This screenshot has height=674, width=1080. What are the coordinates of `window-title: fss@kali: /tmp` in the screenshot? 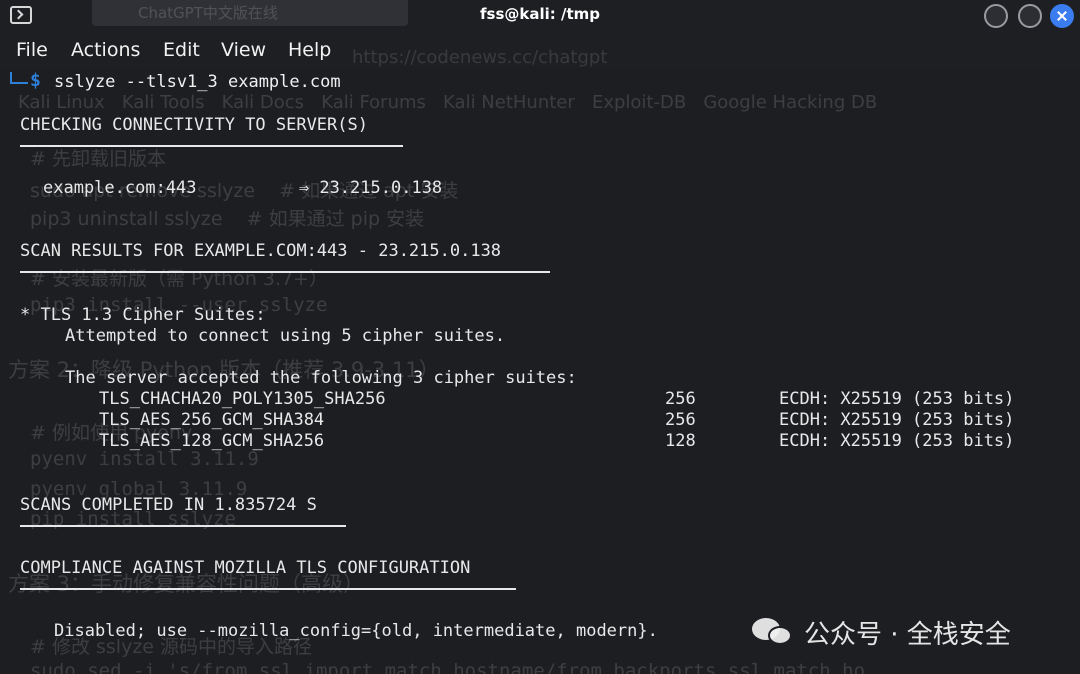 It's located at (540, 14).